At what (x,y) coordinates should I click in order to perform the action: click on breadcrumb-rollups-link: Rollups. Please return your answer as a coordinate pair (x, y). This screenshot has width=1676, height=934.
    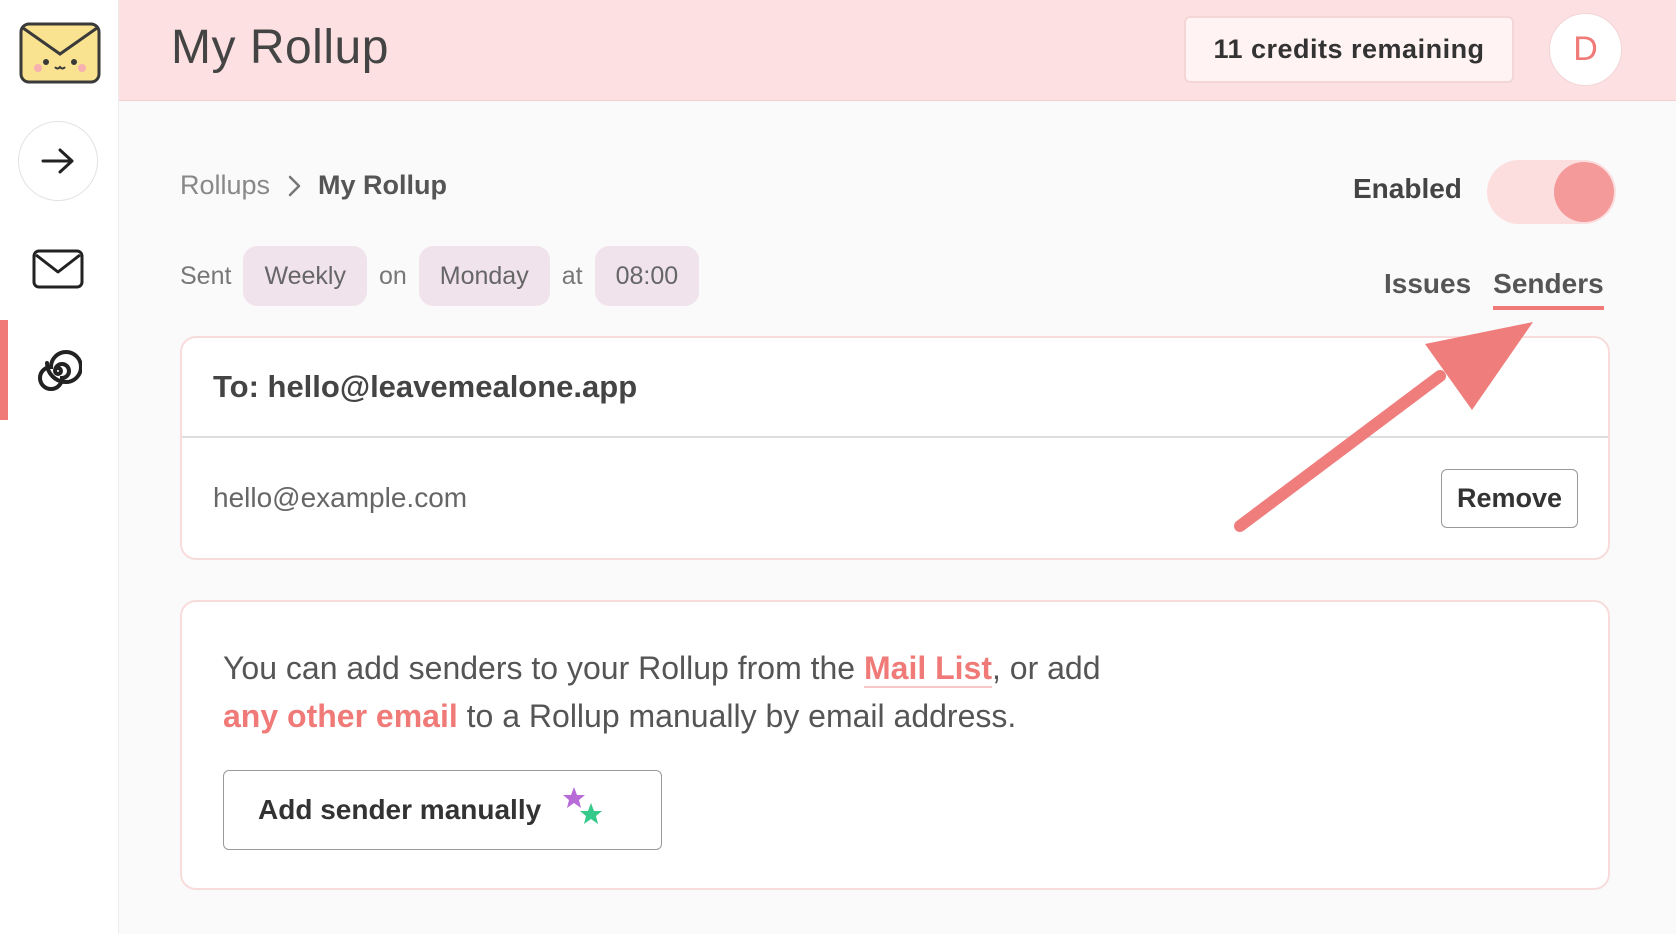
    Looking at the image, I should click on (225, 185).